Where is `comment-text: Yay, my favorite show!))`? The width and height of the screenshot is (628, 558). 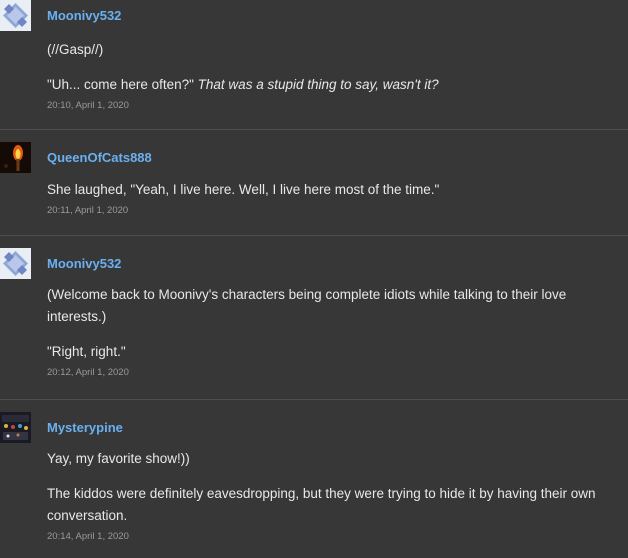
comment-text: Yay, my favorite show!)) is located at coordinates (118, 458).